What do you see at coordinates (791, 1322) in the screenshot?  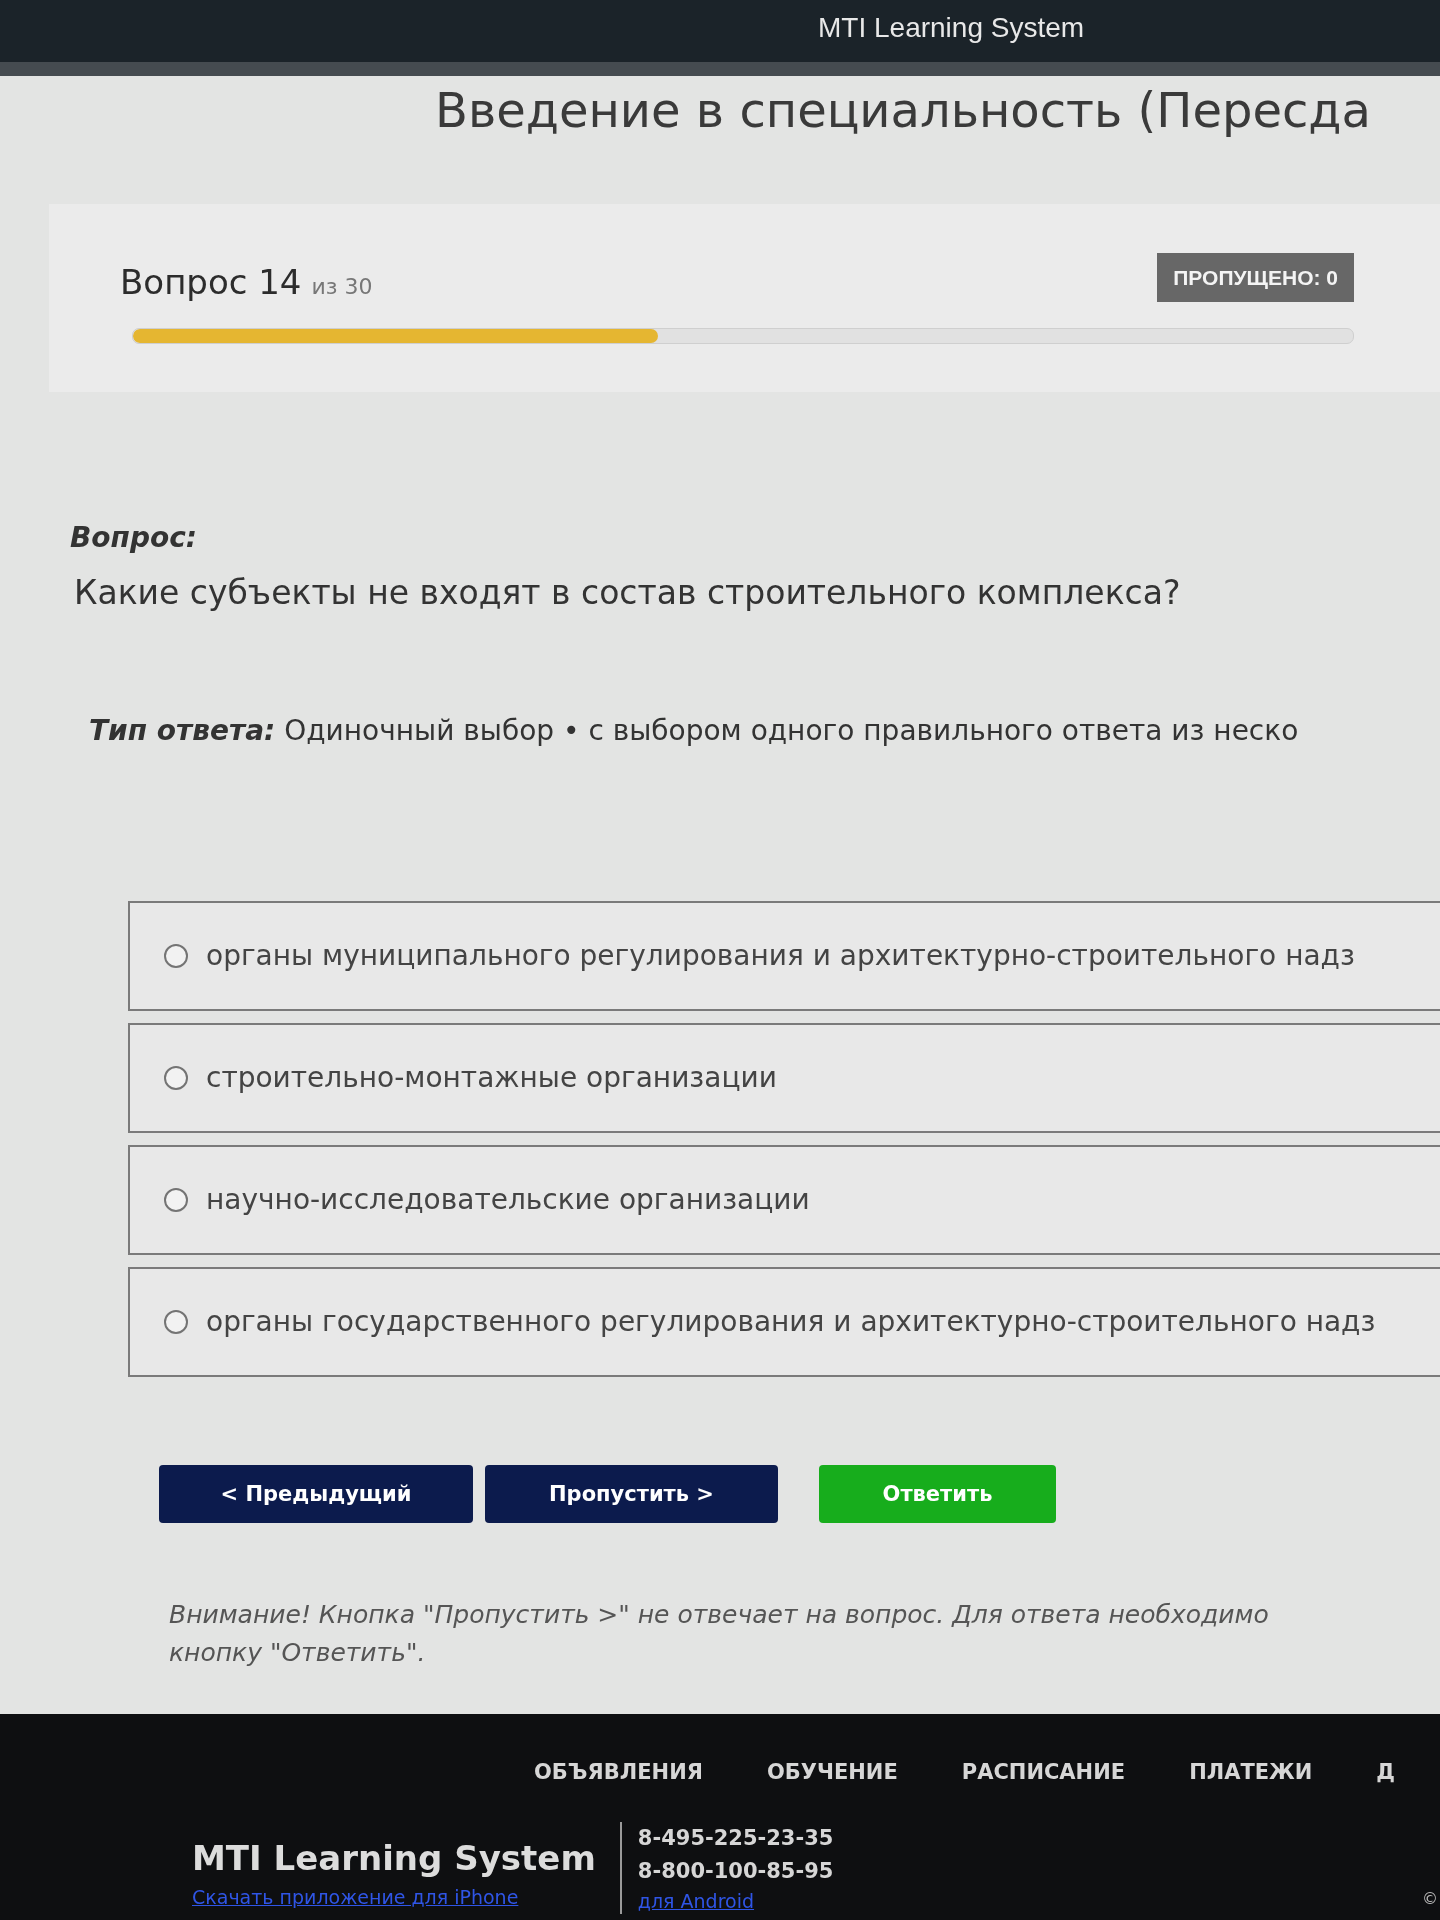 I see `option-label: органы государственного регулирования и архитектурно-строительного надз` at bounding box center [791, 1322].